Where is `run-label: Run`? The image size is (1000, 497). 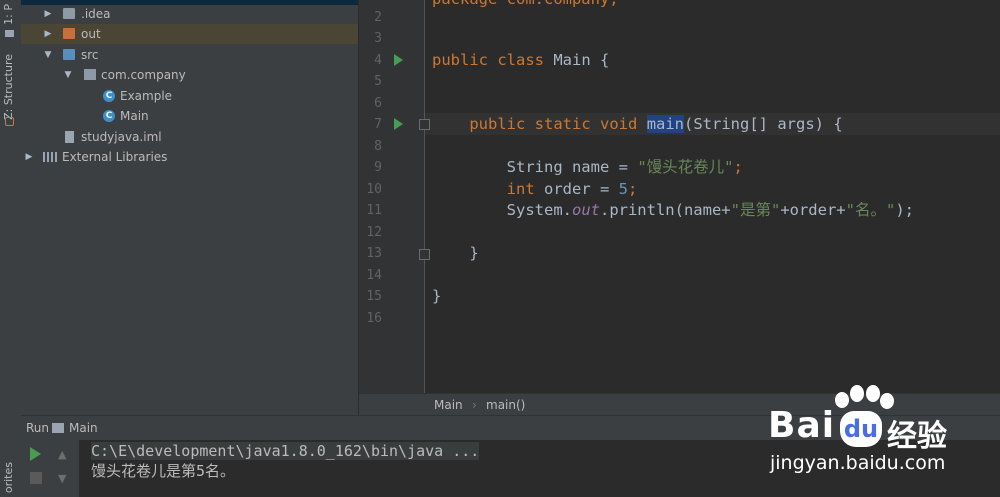 run-label: Run is located at coordinates (38, 428).